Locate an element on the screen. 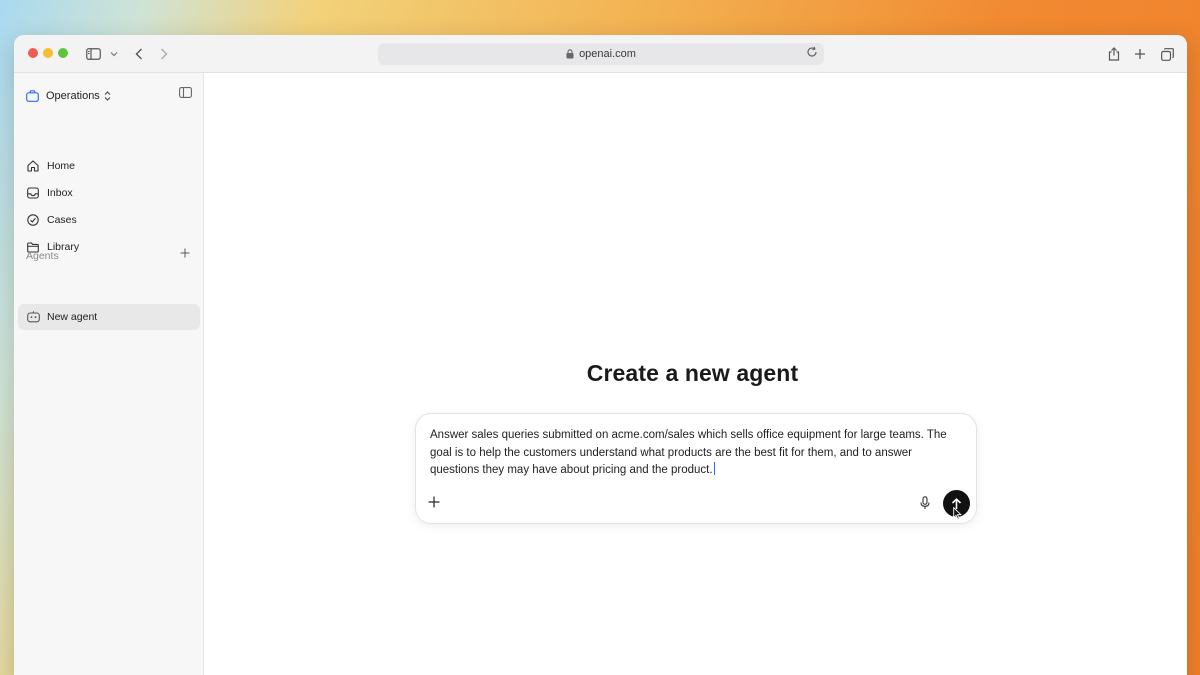 The image size is (1200, 675). workspace-name: Operations is located at coordinates (73, 96).